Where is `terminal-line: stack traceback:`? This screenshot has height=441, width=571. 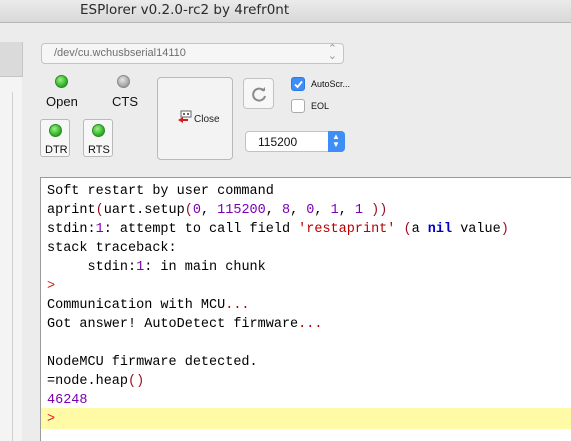
terminal-line: stack traceback: is located at coordinates (112, 248).